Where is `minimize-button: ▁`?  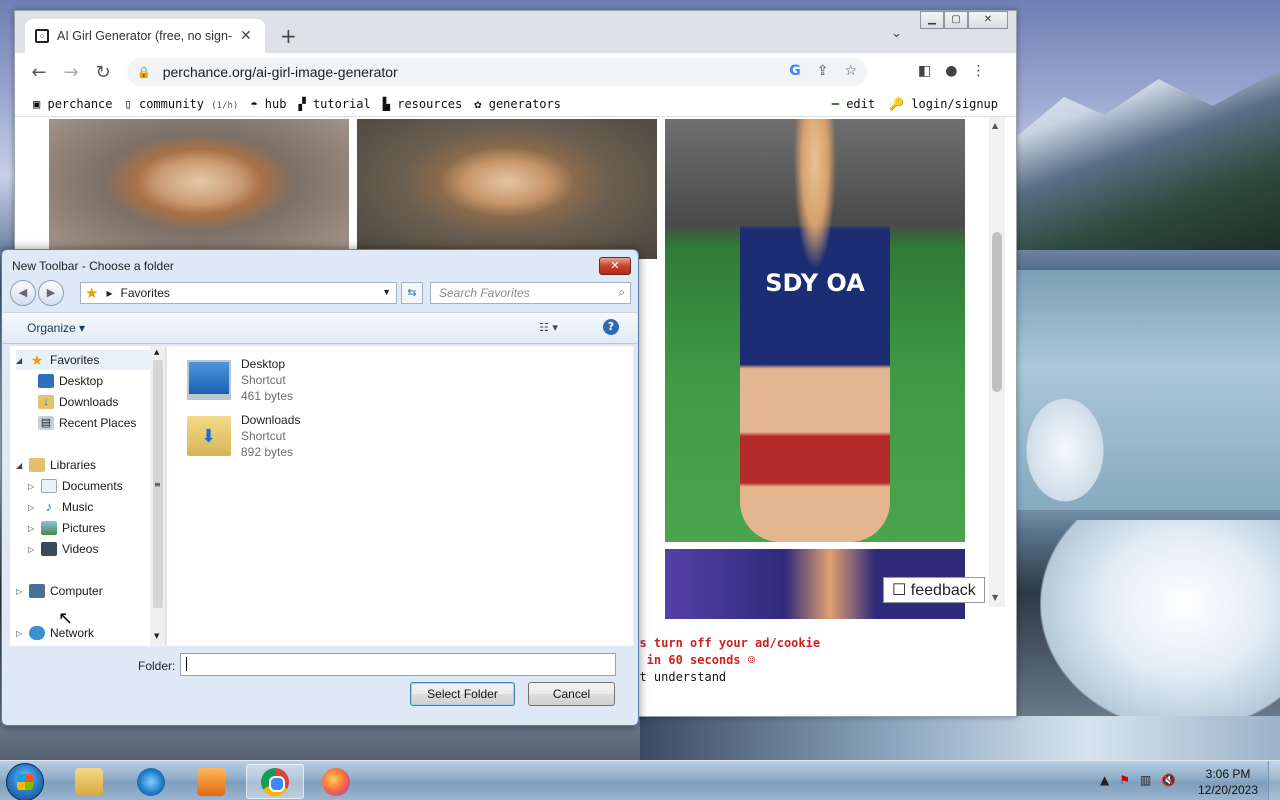
minimize-button: ▁ is located at coordinates (932, 20).